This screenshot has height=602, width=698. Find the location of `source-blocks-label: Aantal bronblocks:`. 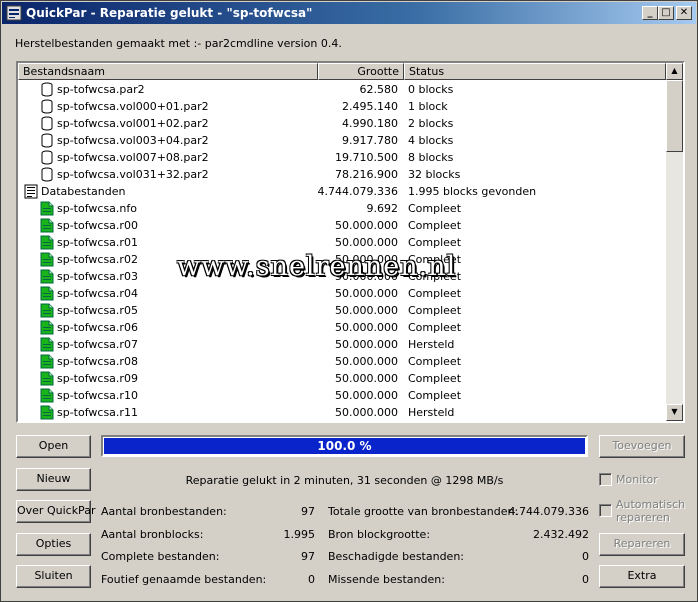

source-blocks-label: Aantal bronblocks: is located at coordinates (152, 534).